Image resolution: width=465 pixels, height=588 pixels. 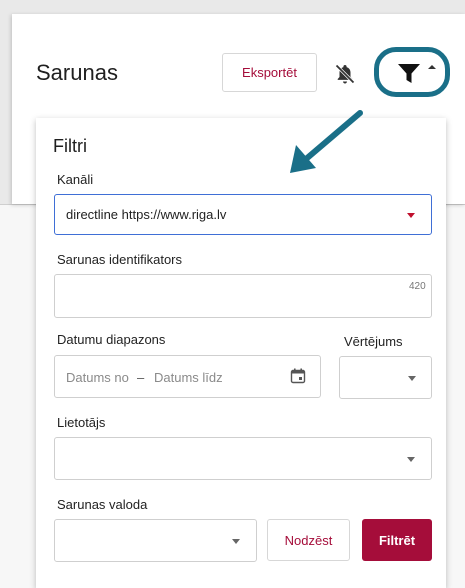 I want to click on channels-label: Kanāli, so click(x=75, y=179).